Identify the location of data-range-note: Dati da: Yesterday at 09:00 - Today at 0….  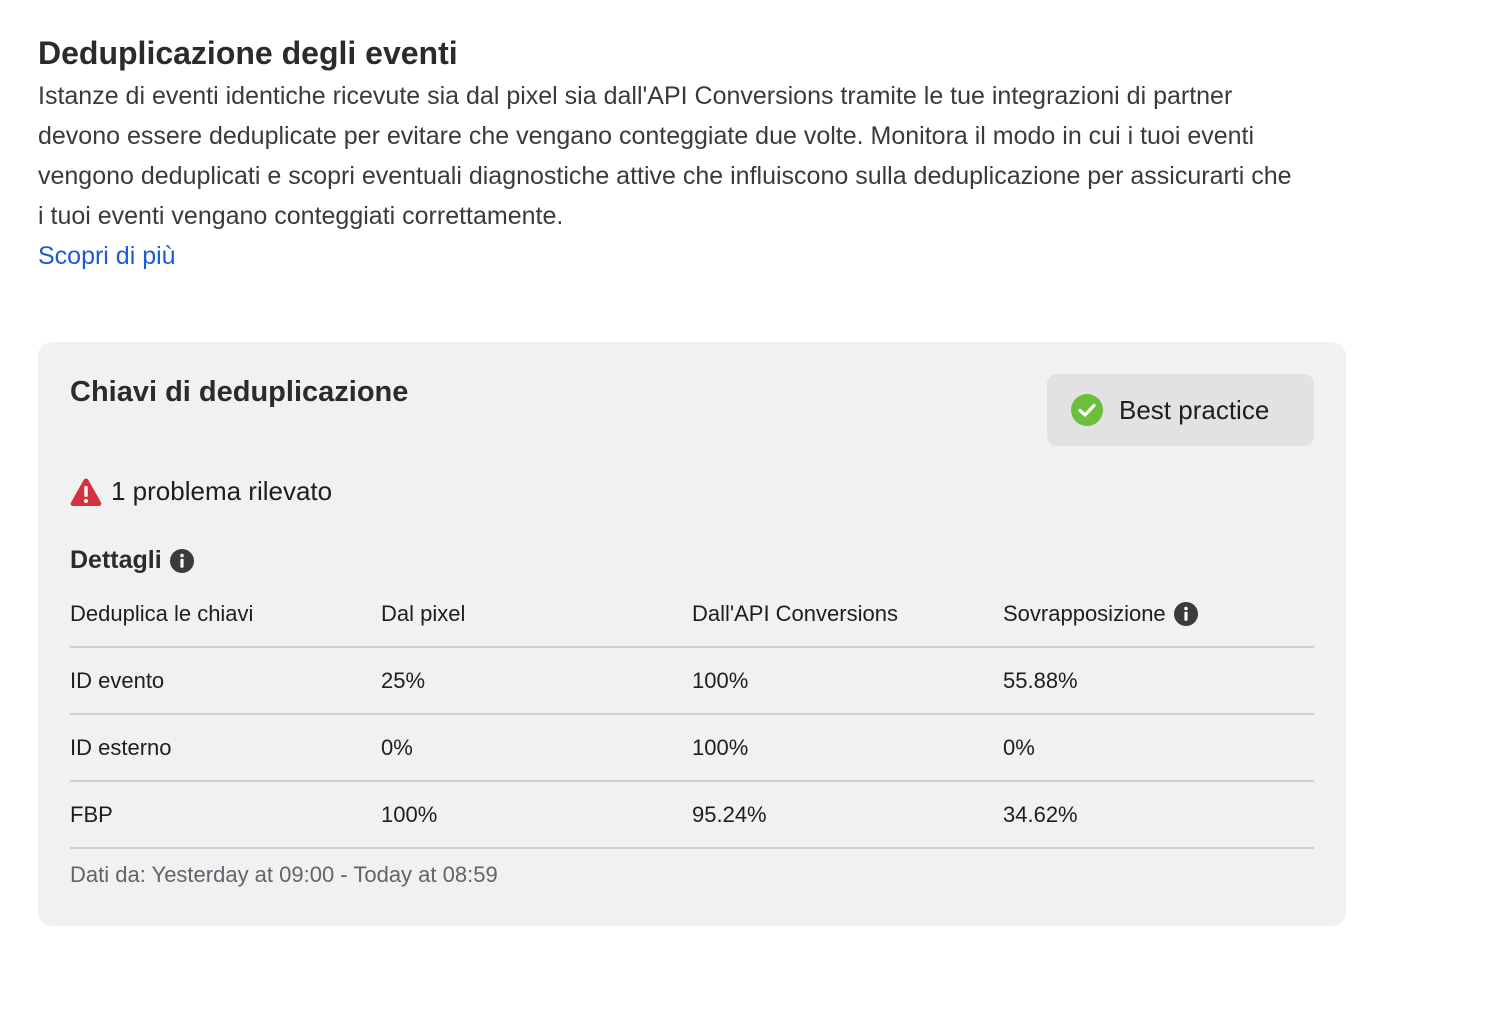
(284, 874).